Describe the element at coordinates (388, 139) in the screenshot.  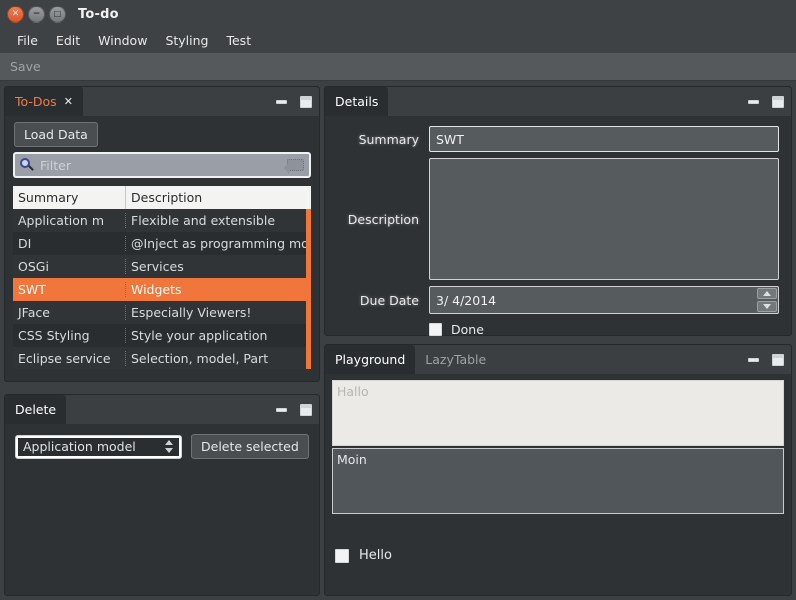
I see `summary-label: Summary` at that location.